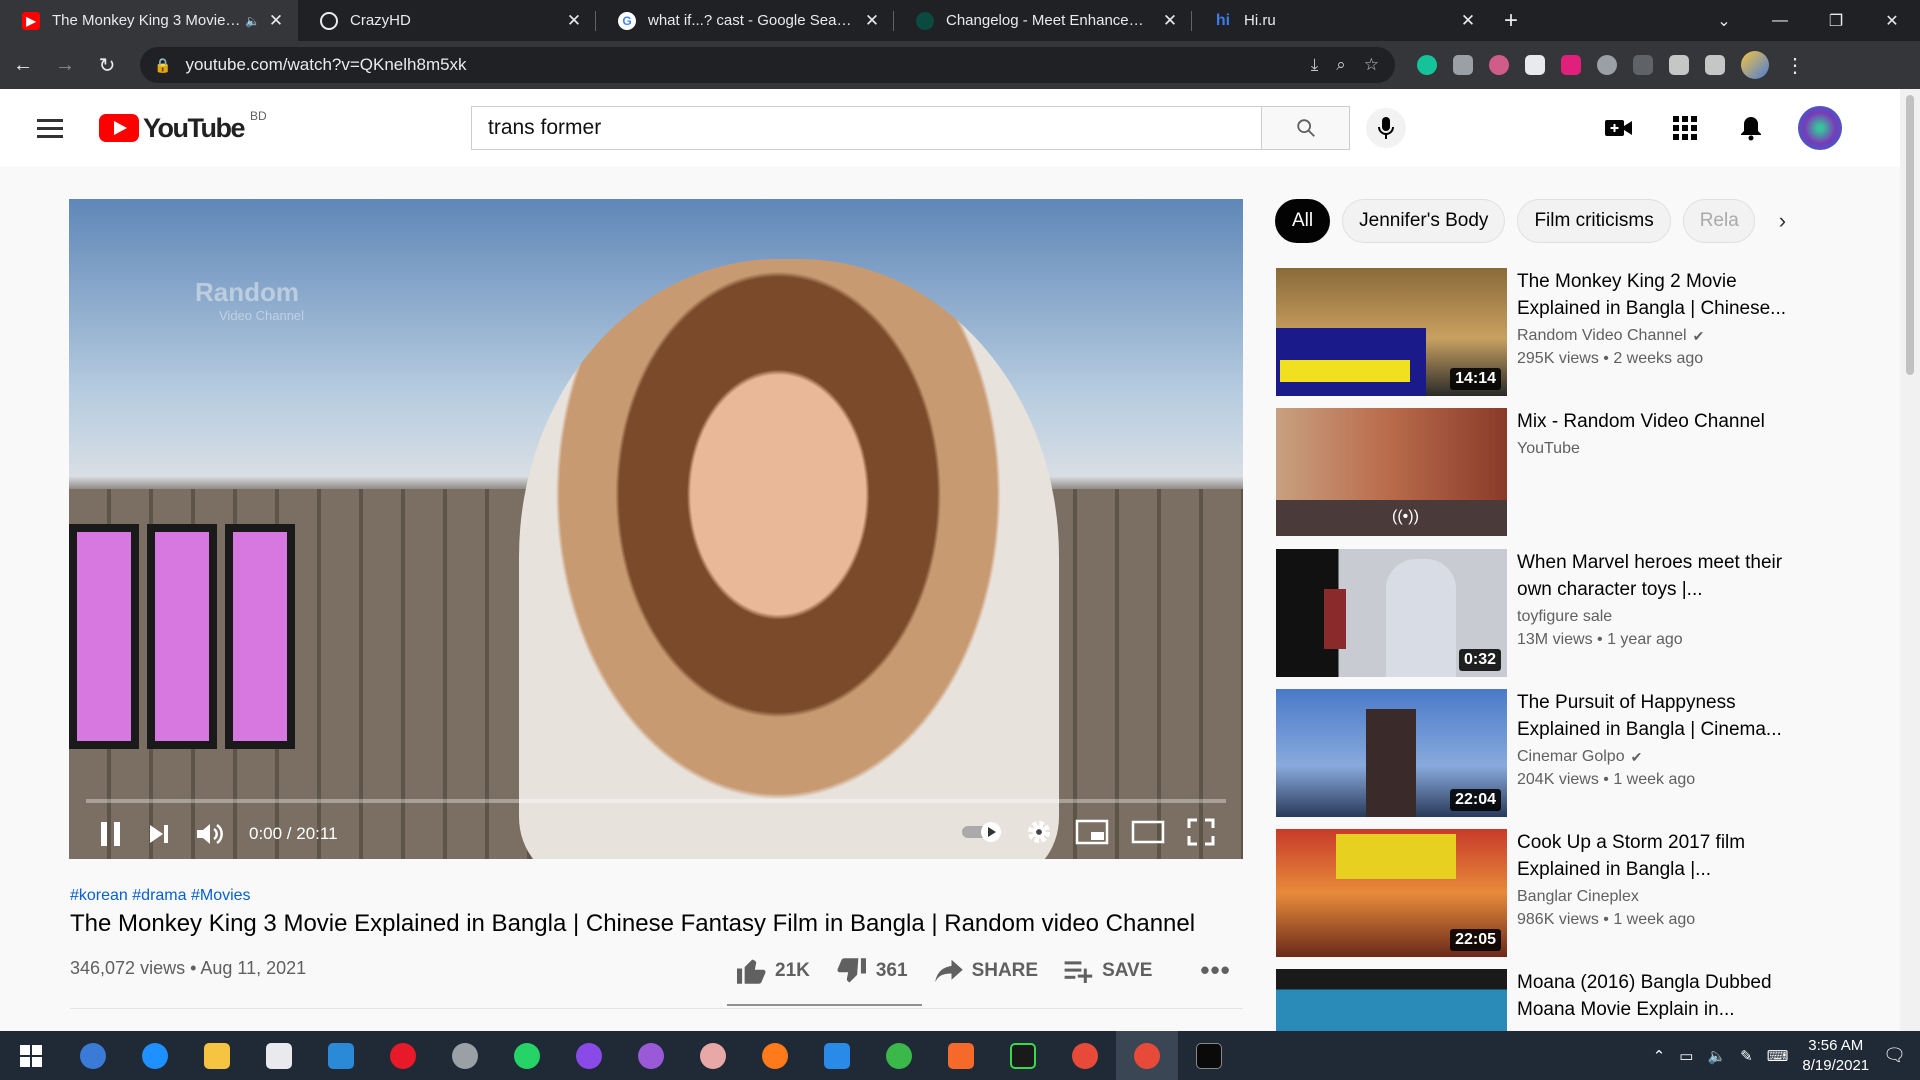  What do you see at coordinates (1836, 21) in the screenshot?
I see `restore-icon: ❐` at bounding box center [1836, 21].